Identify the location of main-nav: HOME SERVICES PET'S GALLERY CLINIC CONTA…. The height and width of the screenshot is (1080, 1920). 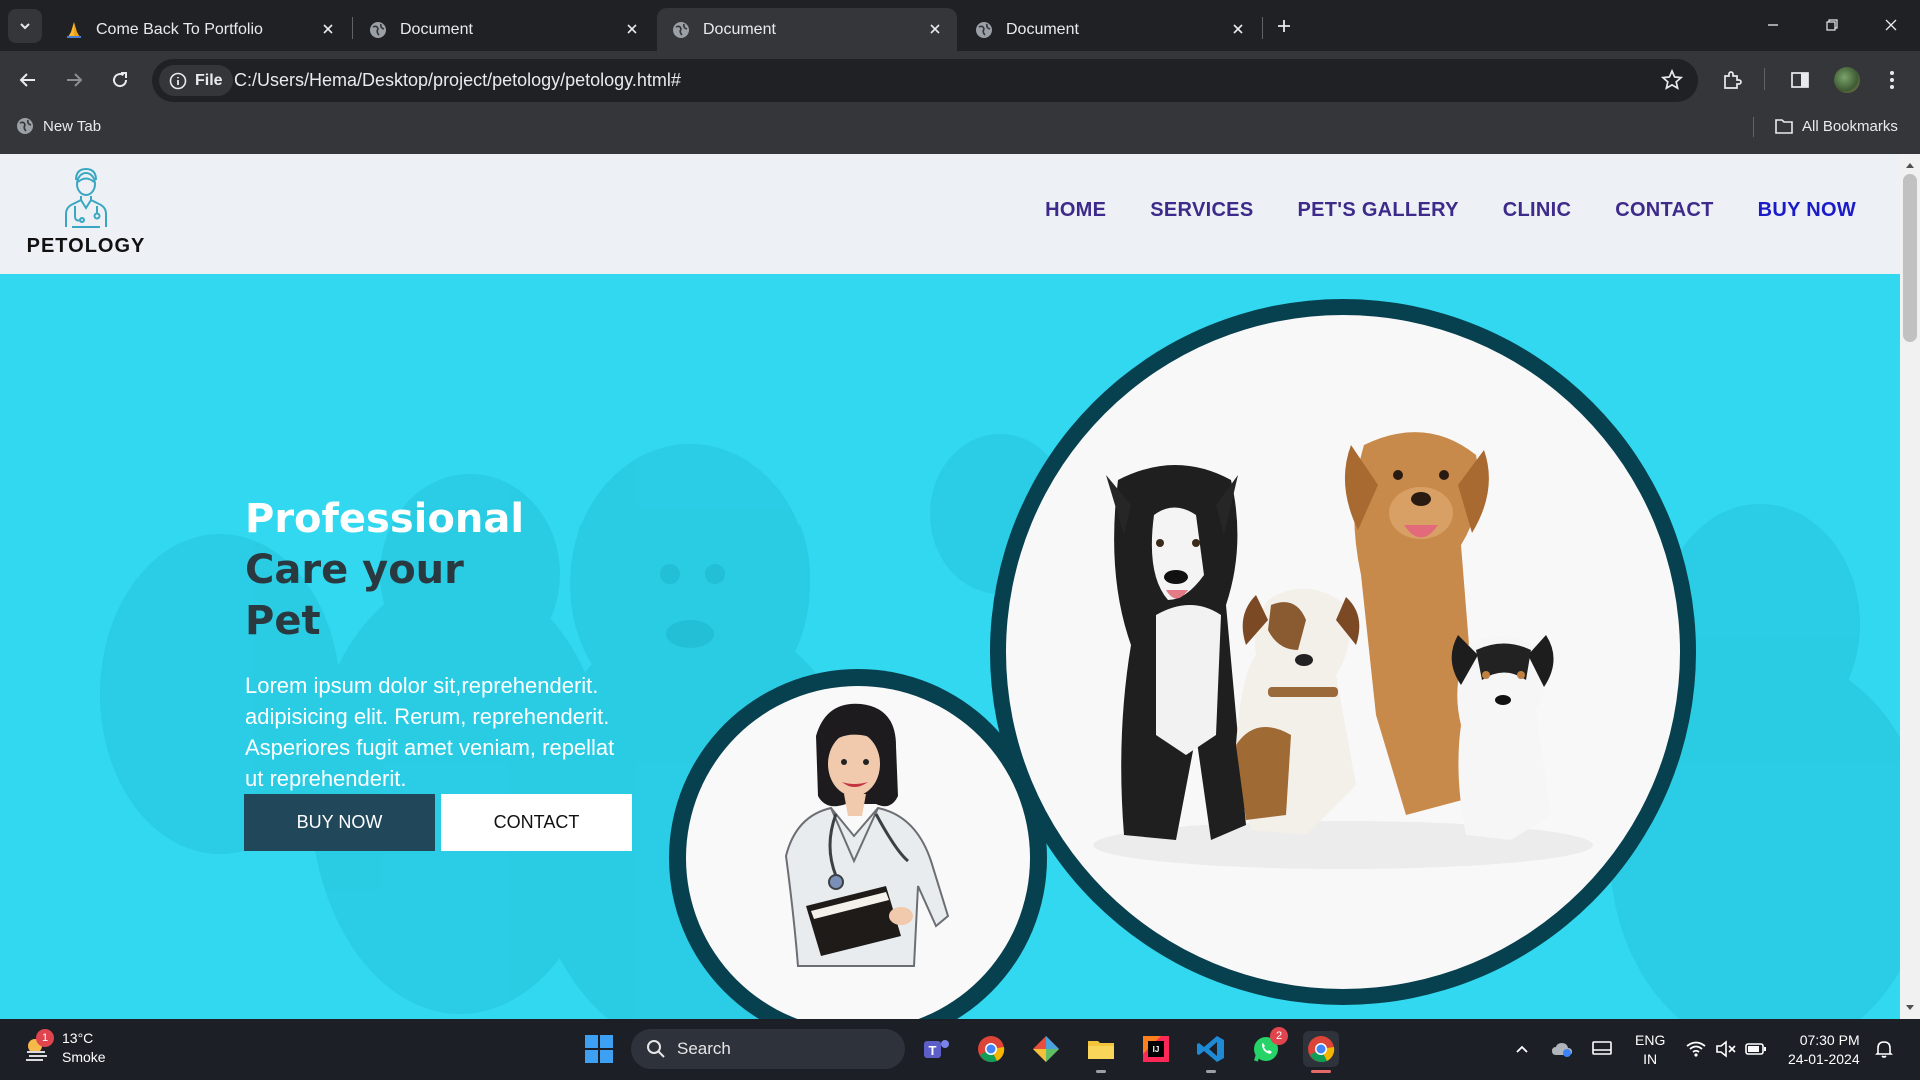
(1450, 210).